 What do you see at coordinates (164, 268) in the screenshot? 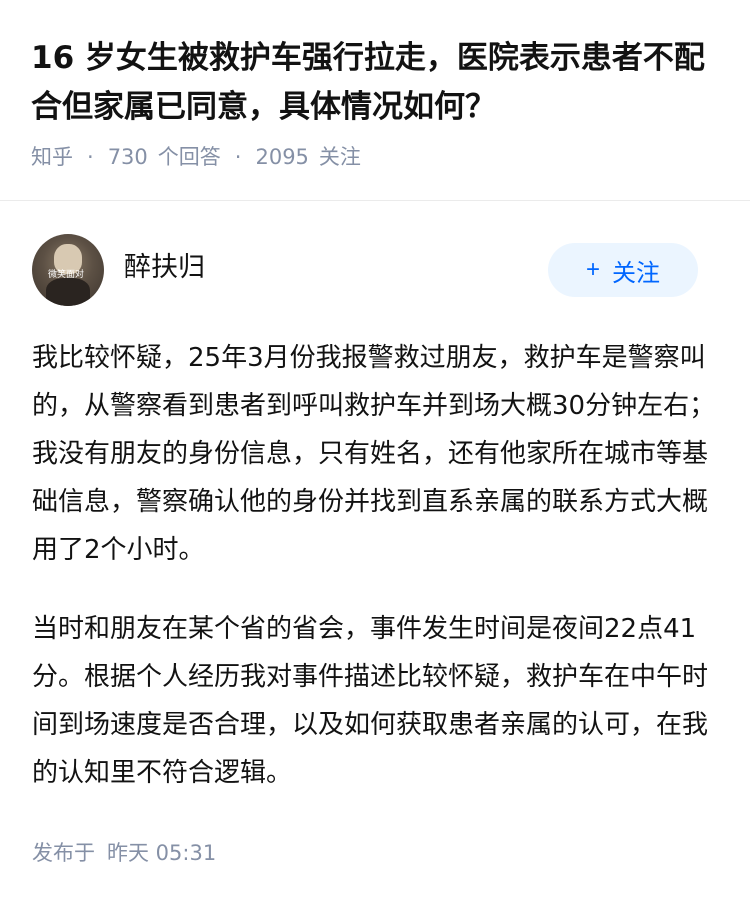
I see `author-name: 醉扶归` at bounding box center [164, 268].